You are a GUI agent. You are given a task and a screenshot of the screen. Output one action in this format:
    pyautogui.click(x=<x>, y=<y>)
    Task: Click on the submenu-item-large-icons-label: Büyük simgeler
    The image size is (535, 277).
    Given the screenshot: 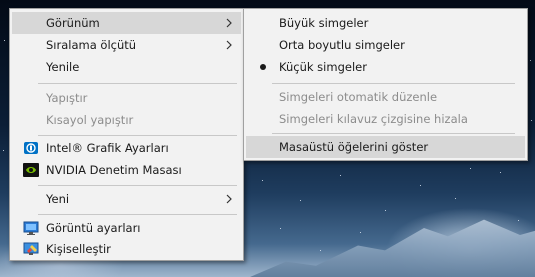 What is the action you would take?
    pyautogui.click(x=324, y=23)
    